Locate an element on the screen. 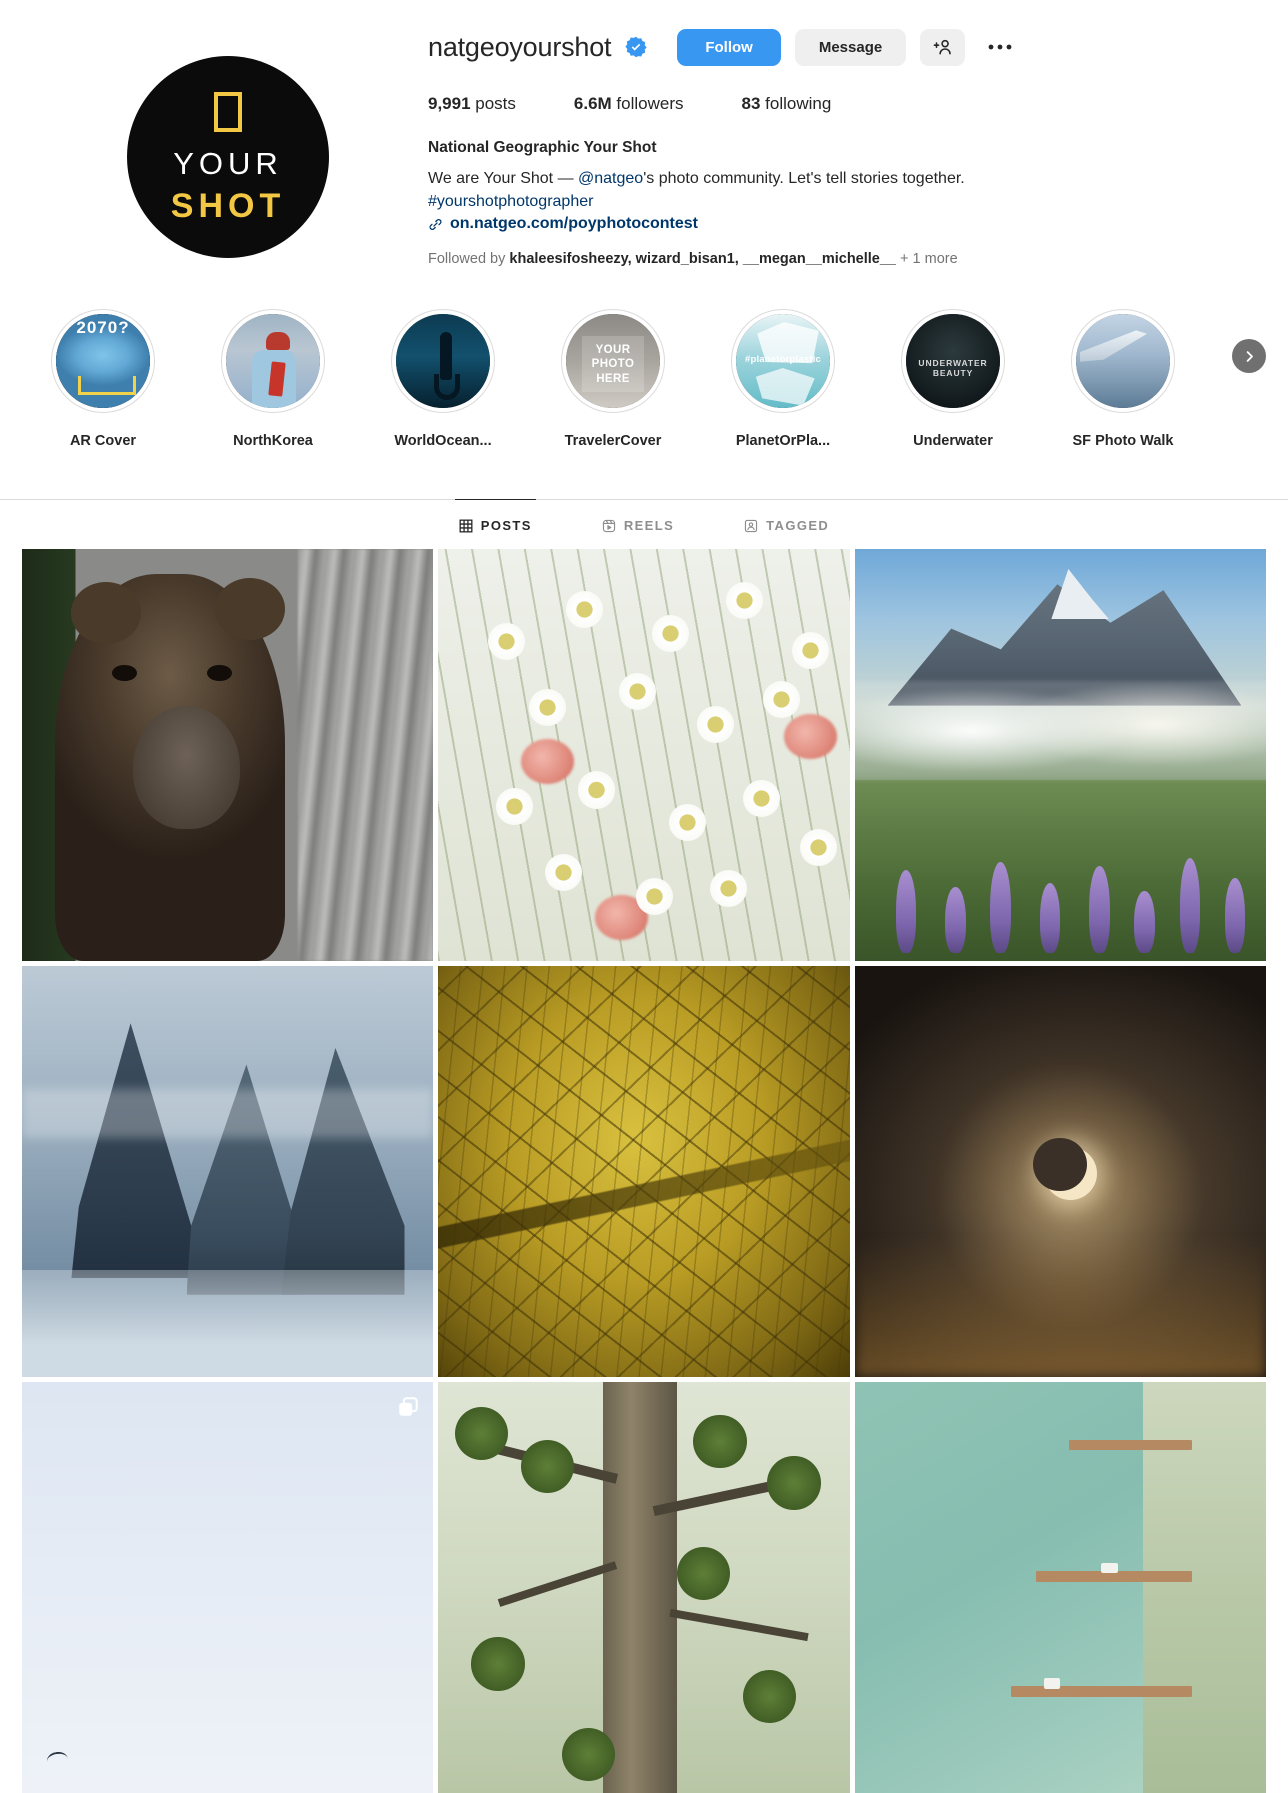 Image resolution: width=1288 pixels, height=1793 pixels. profile-header: YOUR SHOT natgeoyourshot Follow Message is located at coordinates (644, 133).